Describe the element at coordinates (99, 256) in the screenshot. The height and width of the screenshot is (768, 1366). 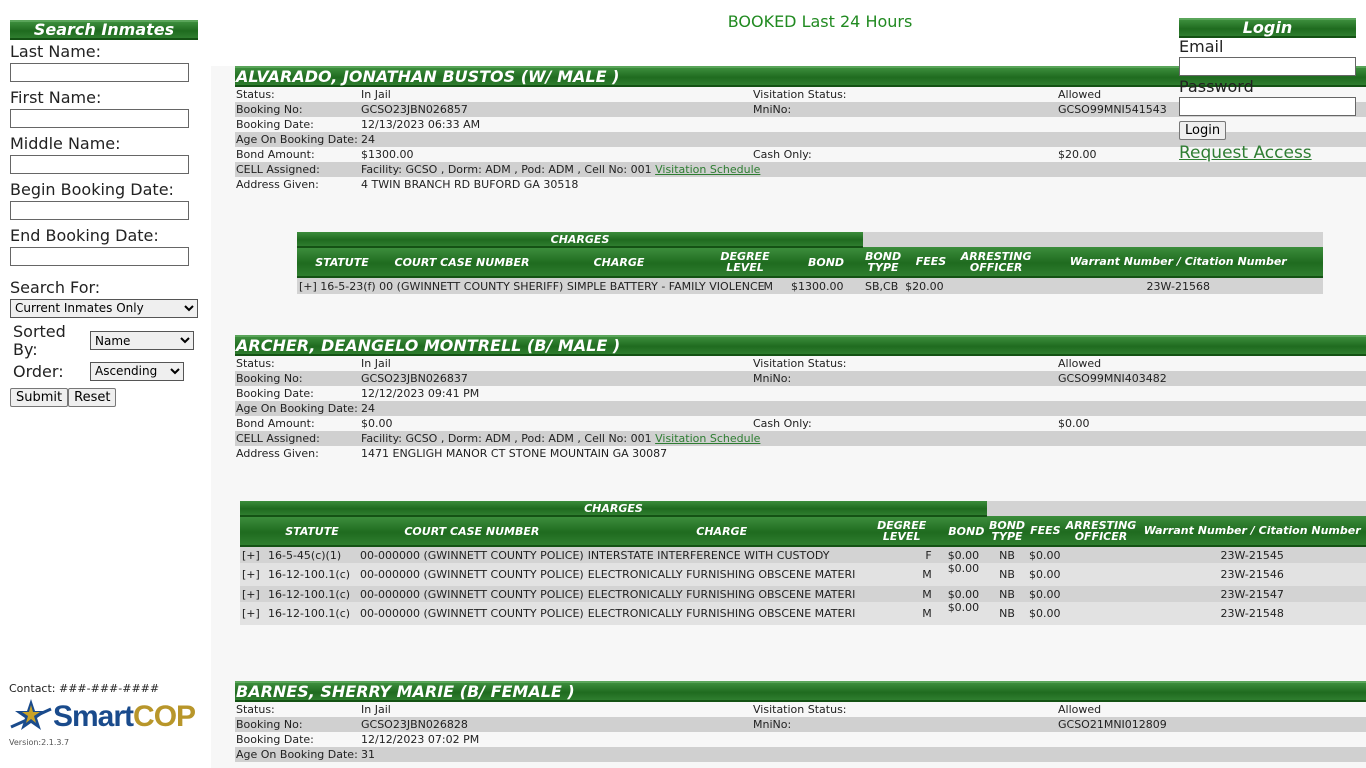
I see `end-date-input` at that location.